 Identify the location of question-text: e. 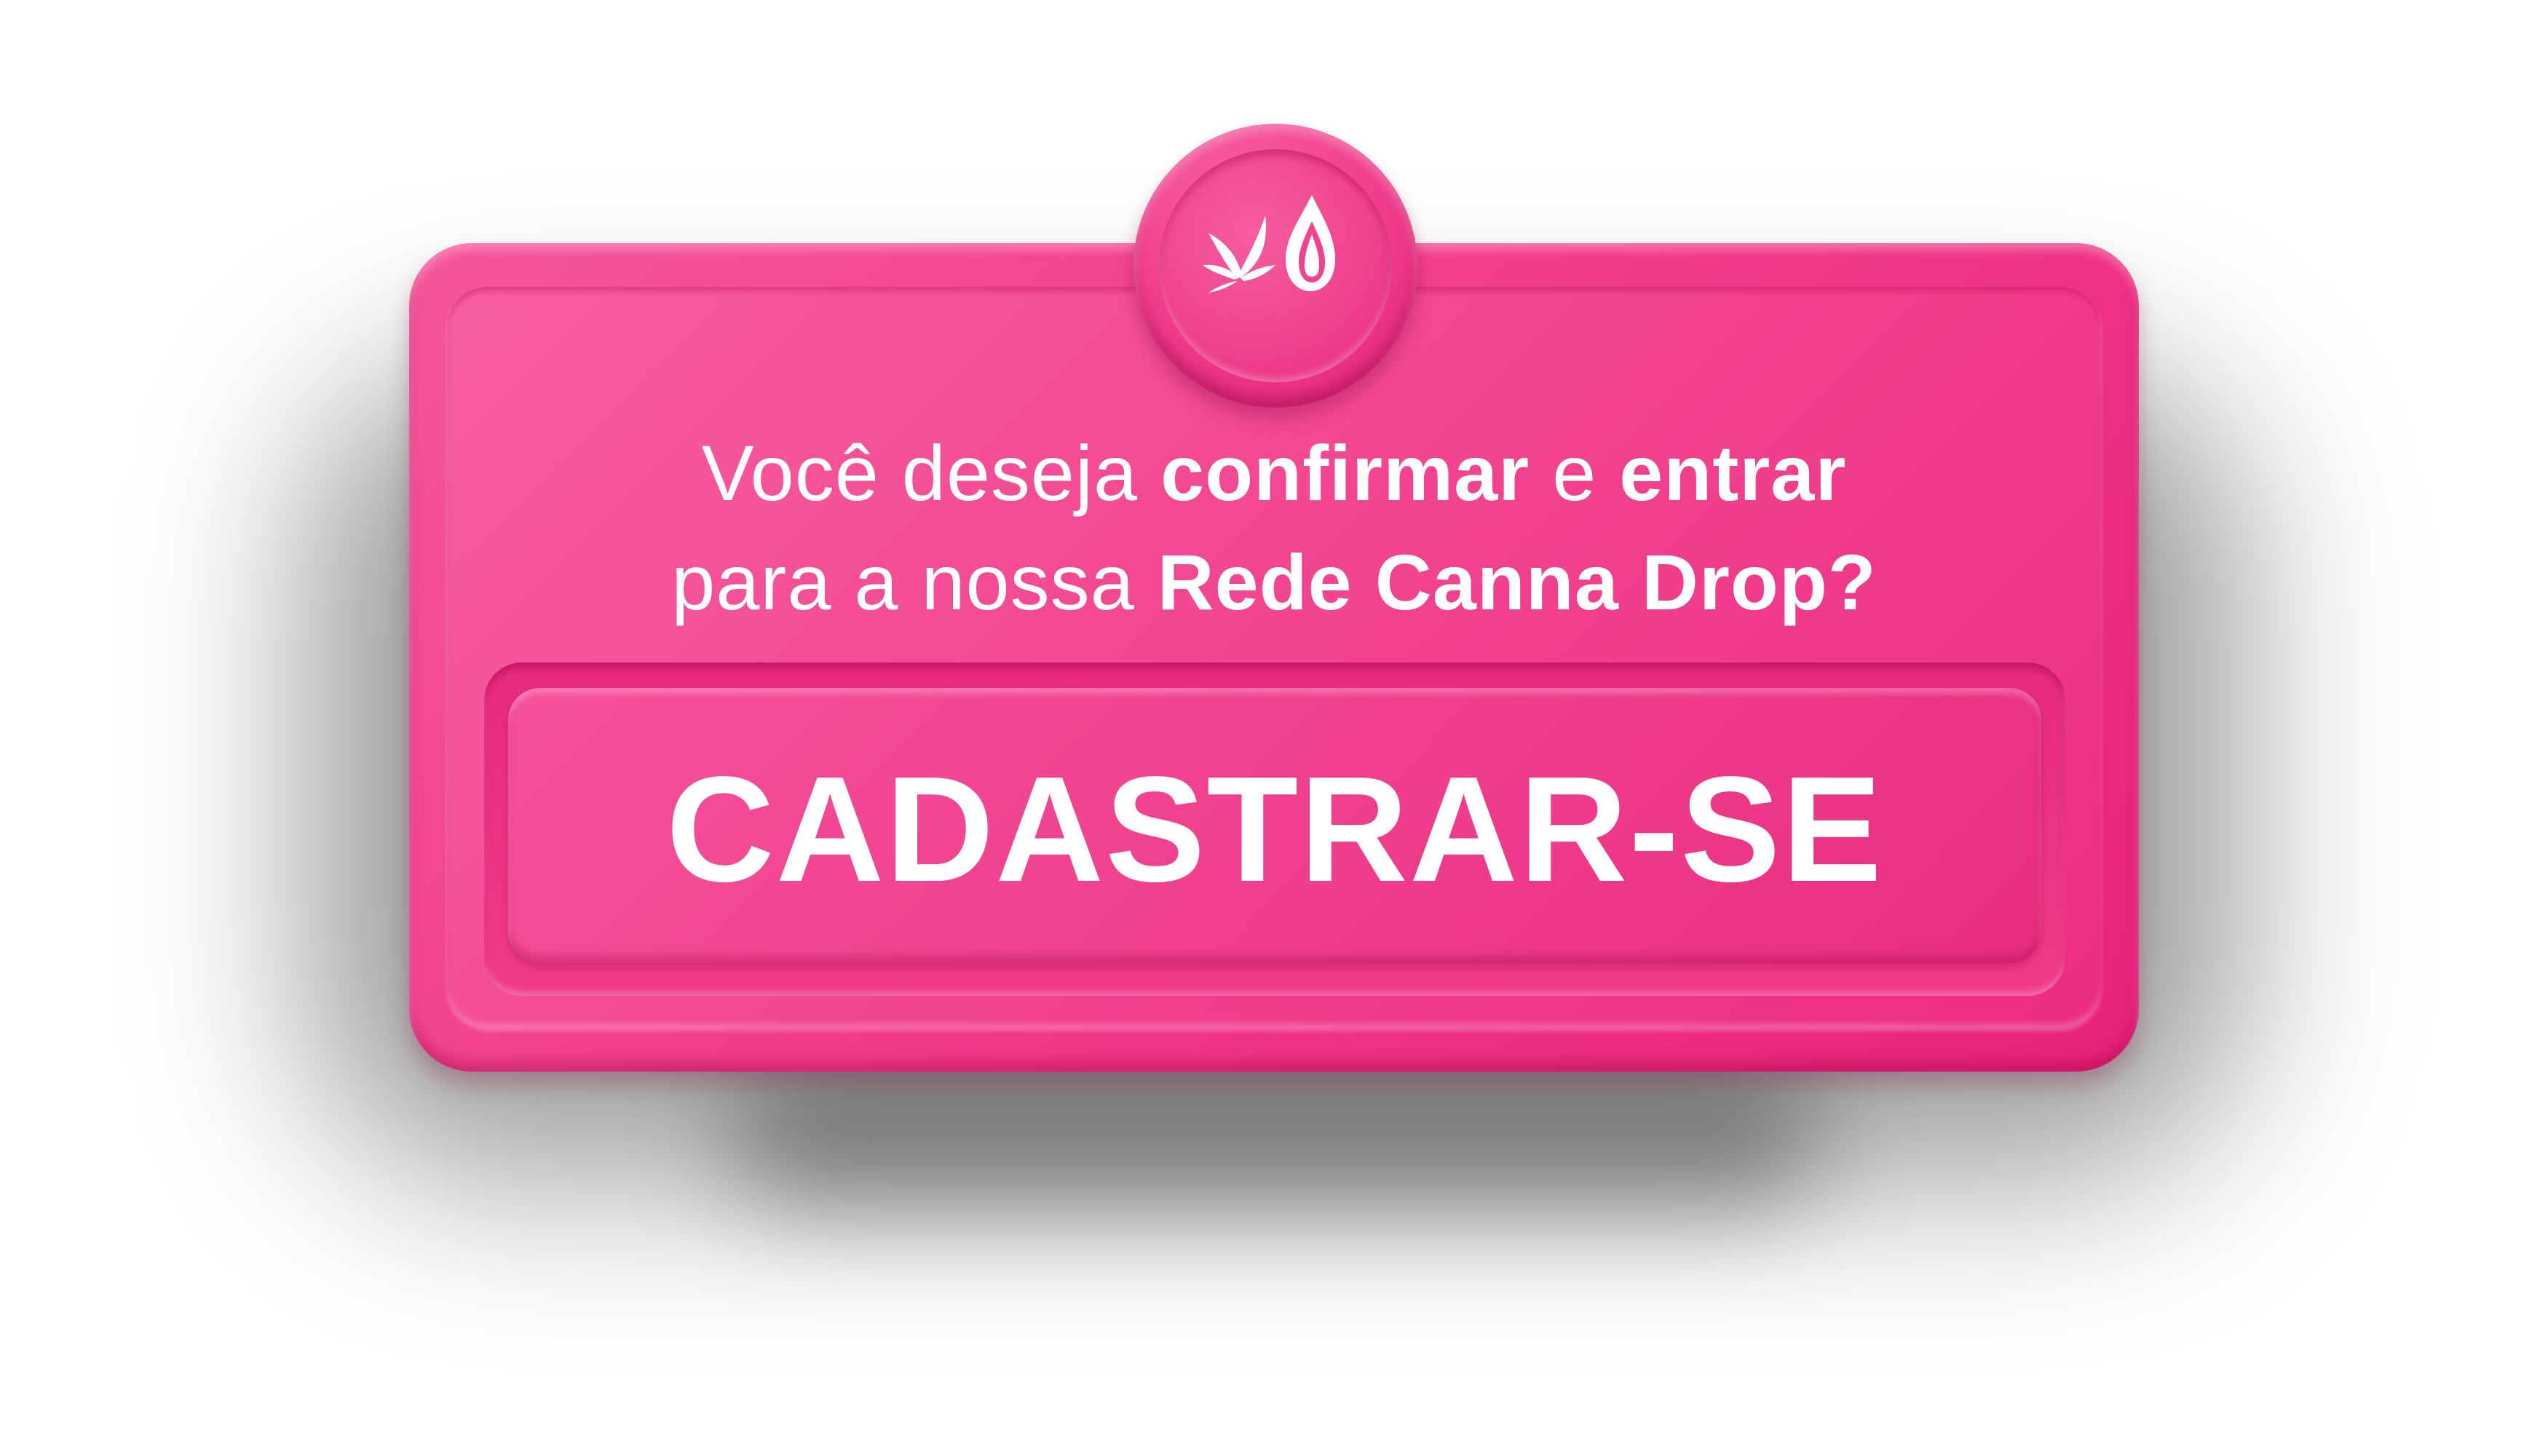
(1575, 473).